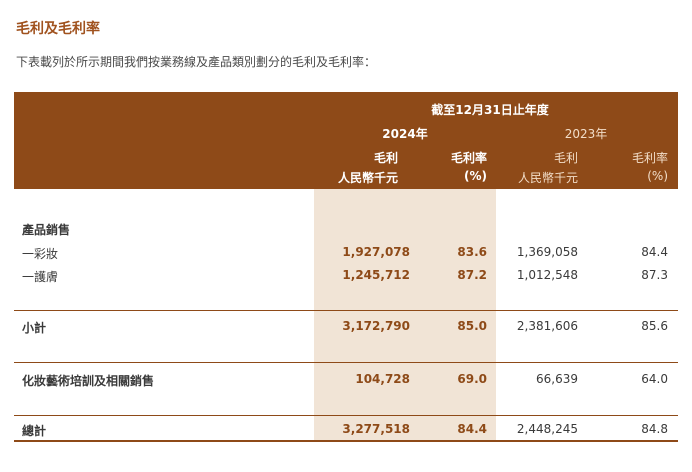  Describe the element at coordinates (472, 326) in the screenshot. I see `subtotal-gpm-2024: 85.0` at that location.